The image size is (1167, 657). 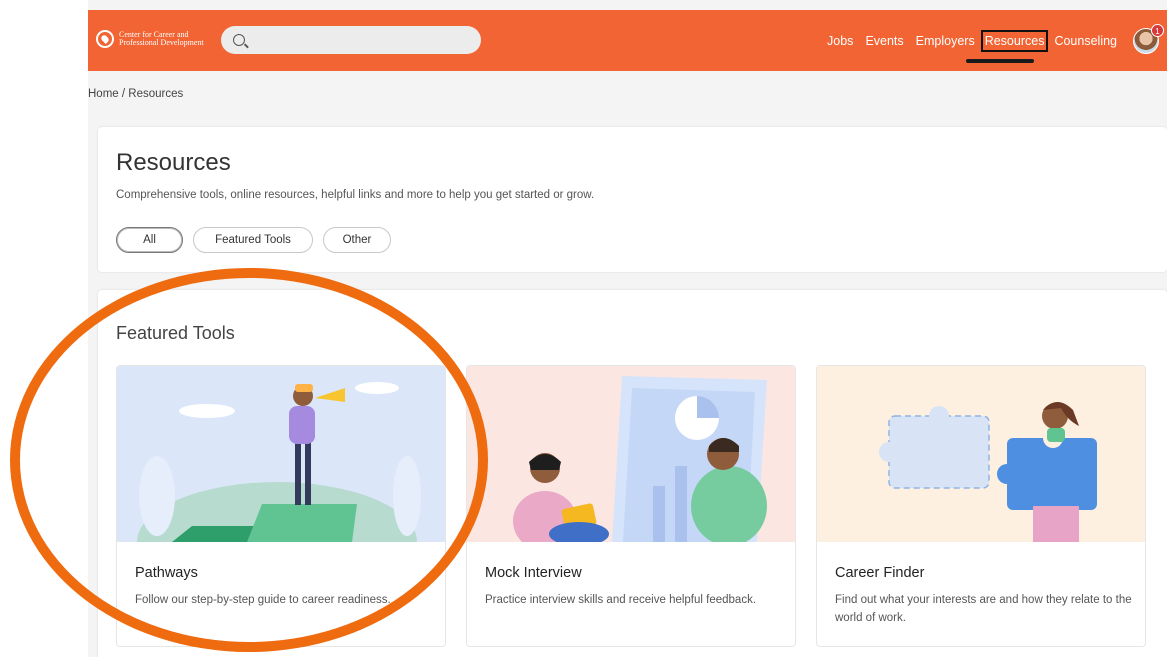 I want to click on breadcrumb-current: Resources, so click(x=156, y=94).